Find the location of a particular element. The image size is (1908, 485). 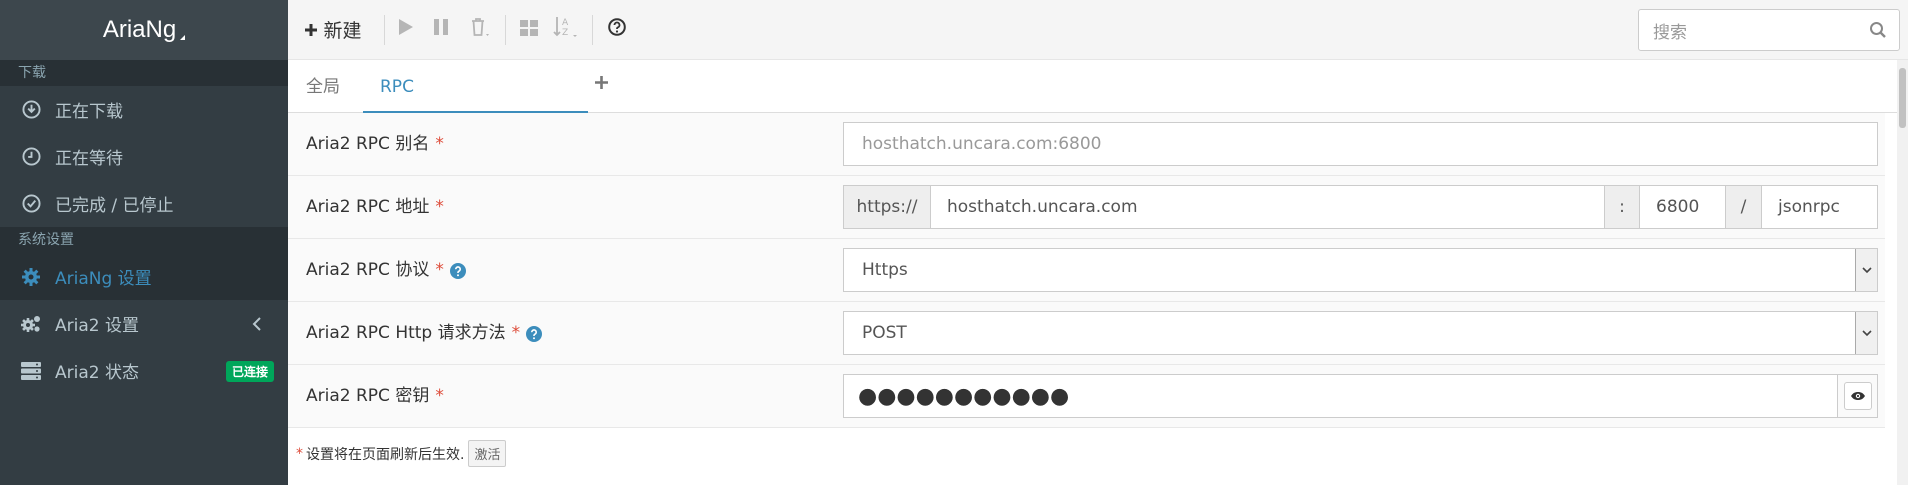

help-button is located at coordinates (617, 30).